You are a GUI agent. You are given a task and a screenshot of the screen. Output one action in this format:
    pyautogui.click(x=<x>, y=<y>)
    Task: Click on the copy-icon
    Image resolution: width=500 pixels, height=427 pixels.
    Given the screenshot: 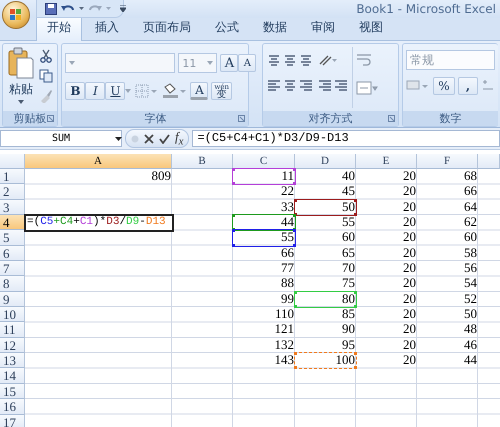 What is the action you would take?
    pyautogui.click(x=46, y=76)
    